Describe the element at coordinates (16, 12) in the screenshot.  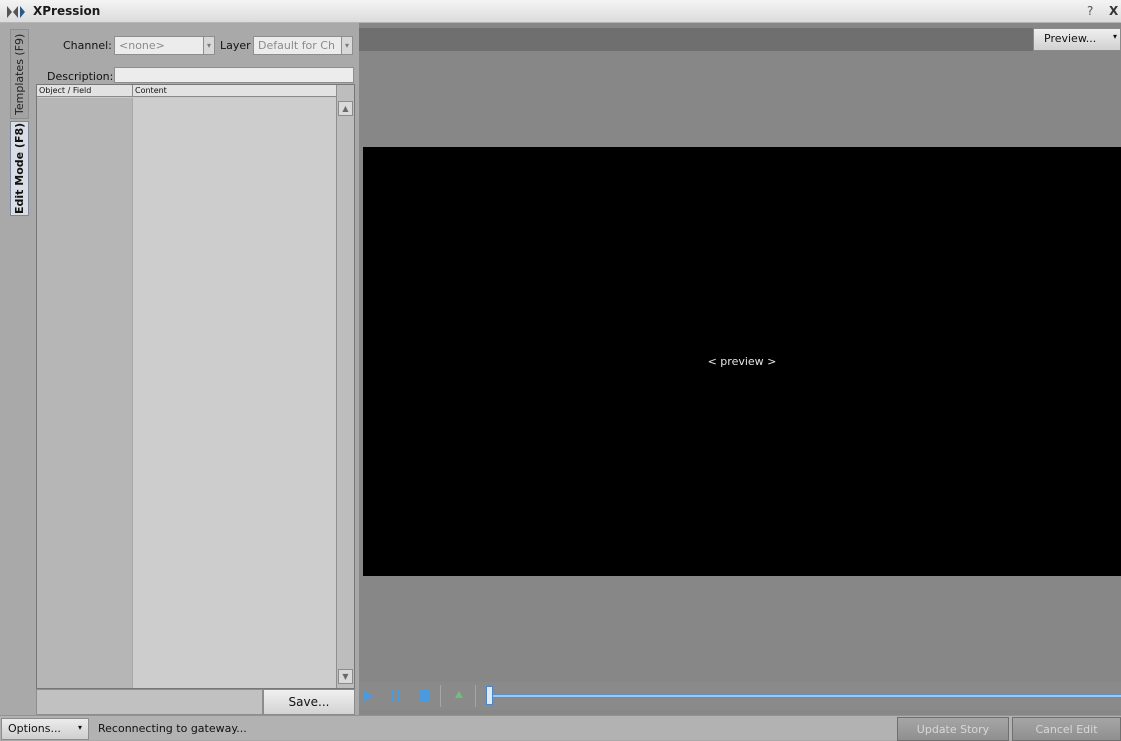
I see `app-logo-icon` at that location.